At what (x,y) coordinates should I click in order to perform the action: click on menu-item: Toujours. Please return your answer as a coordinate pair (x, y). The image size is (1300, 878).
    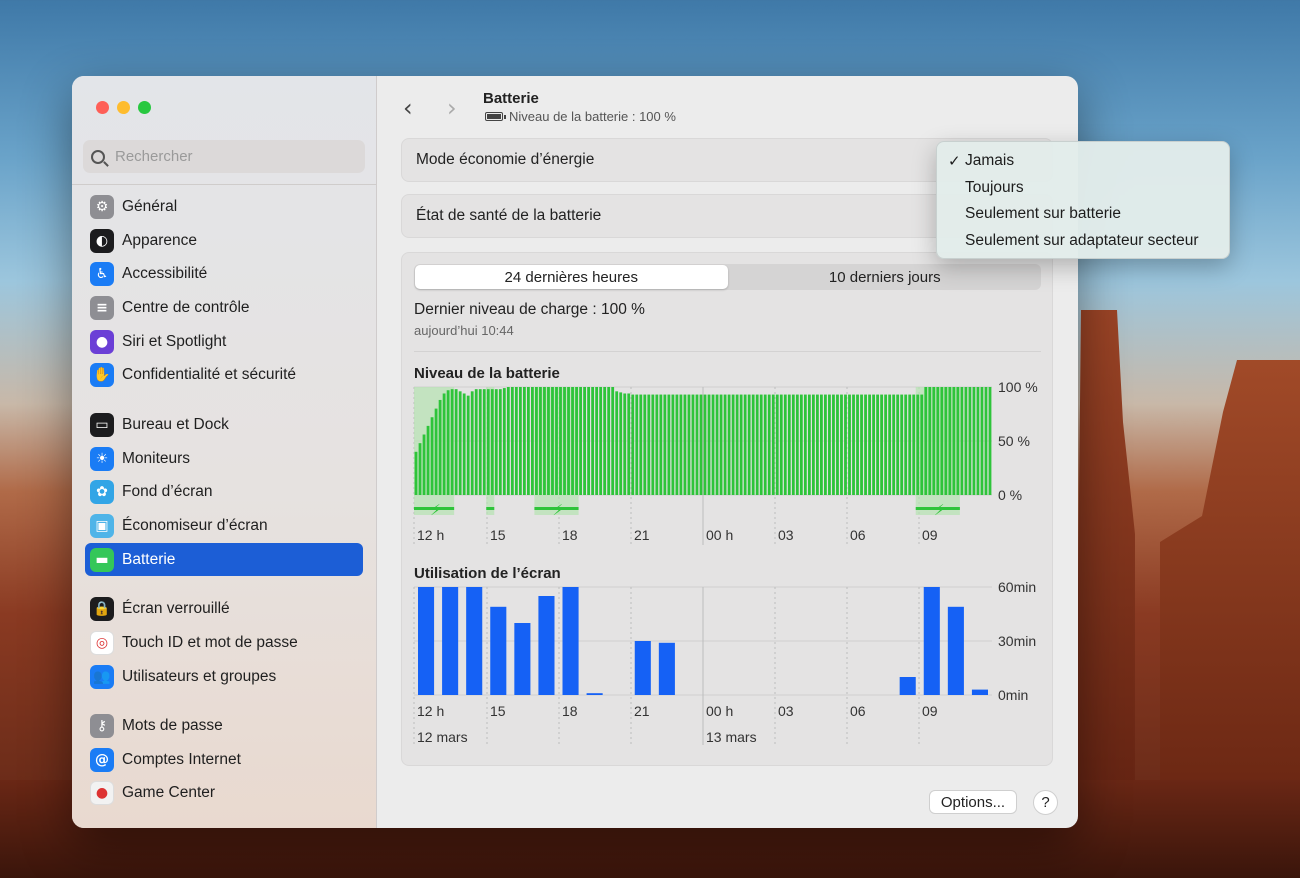
    Looking at the image, I should click on (1083, 188).